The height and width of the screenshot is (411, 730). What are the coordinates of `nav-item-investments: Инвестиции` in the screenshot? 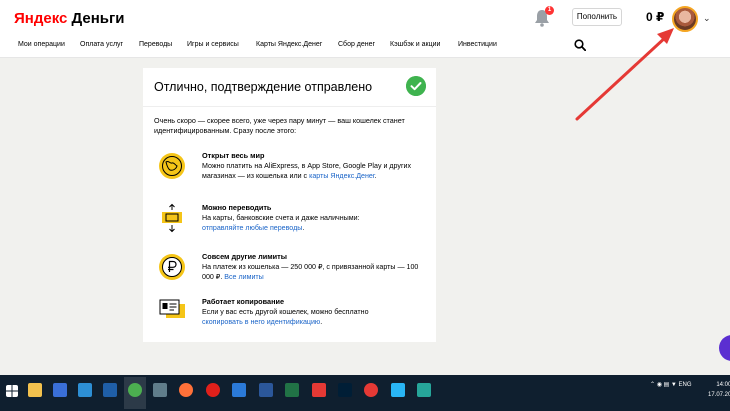 It's located at (477, 44).